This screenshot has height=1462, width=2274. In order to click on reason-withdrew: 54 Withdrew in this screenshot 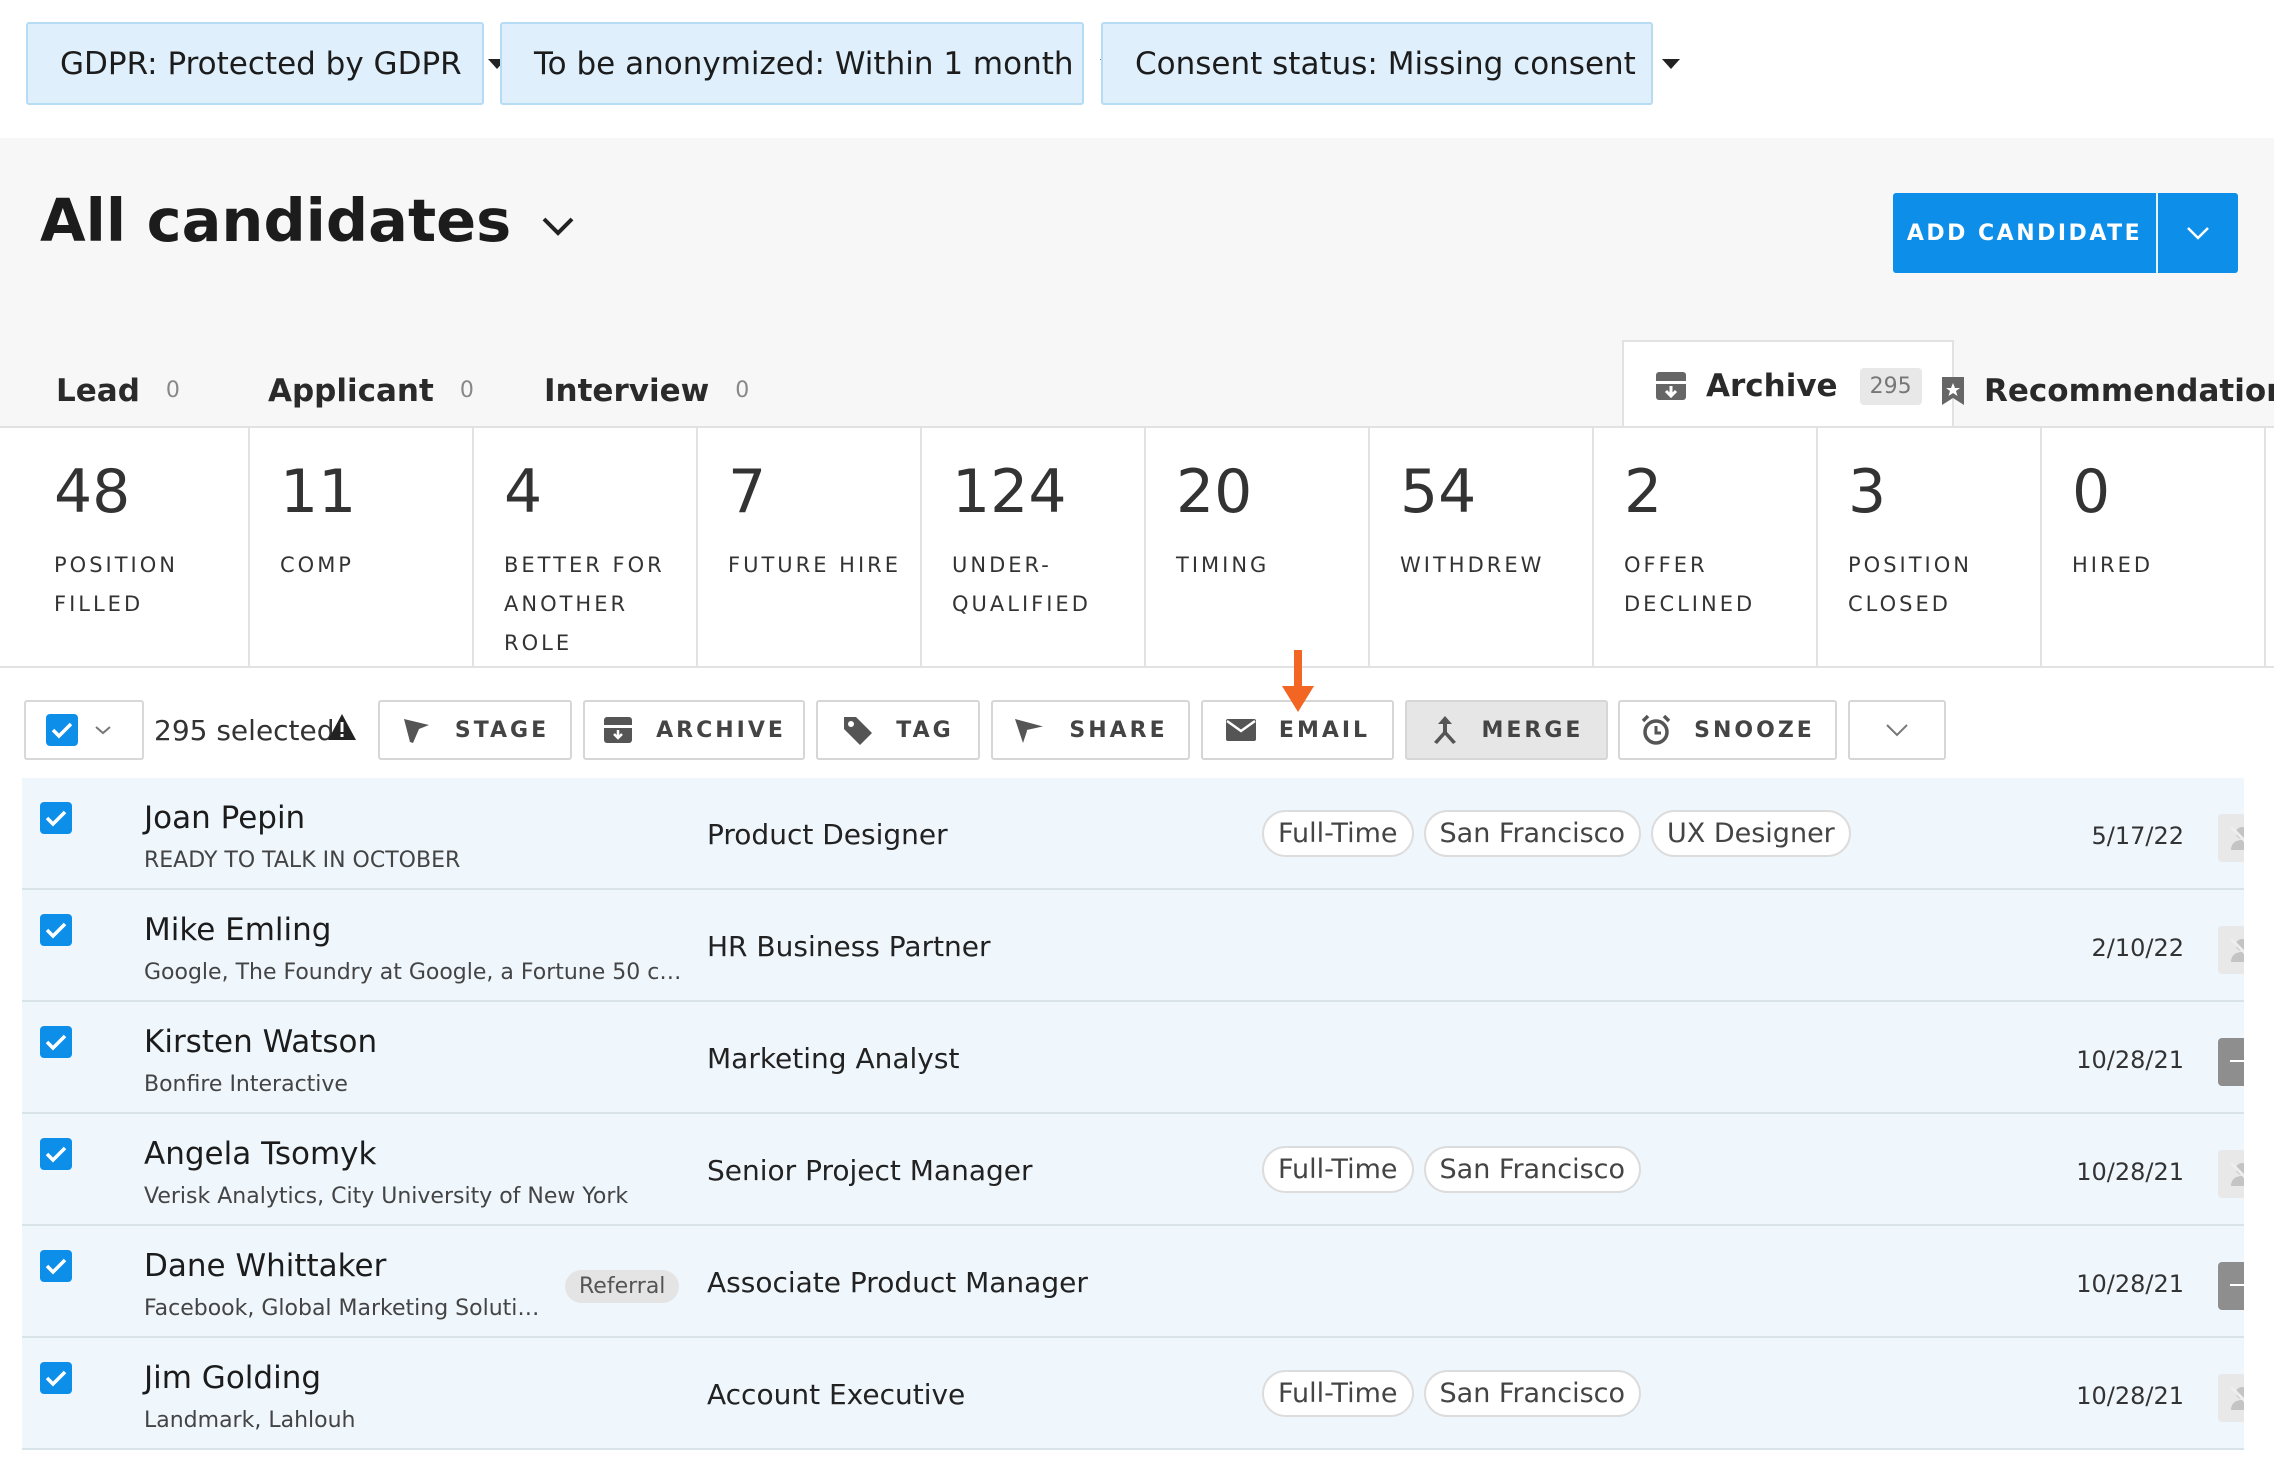, I will do `click(1482, 547)`.